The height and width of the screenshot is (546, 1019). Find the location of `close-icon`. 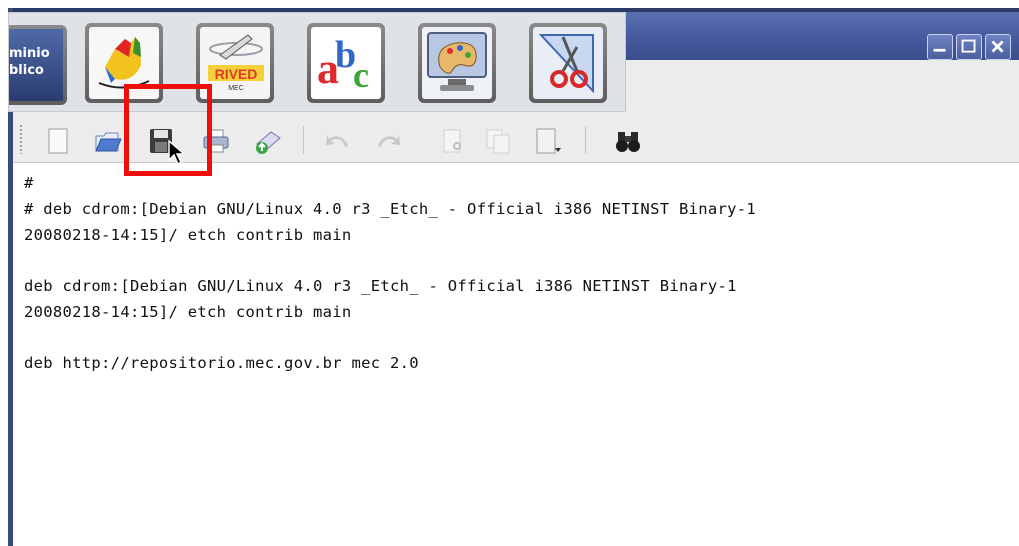

close-icon is located at coordinates (997, 46).